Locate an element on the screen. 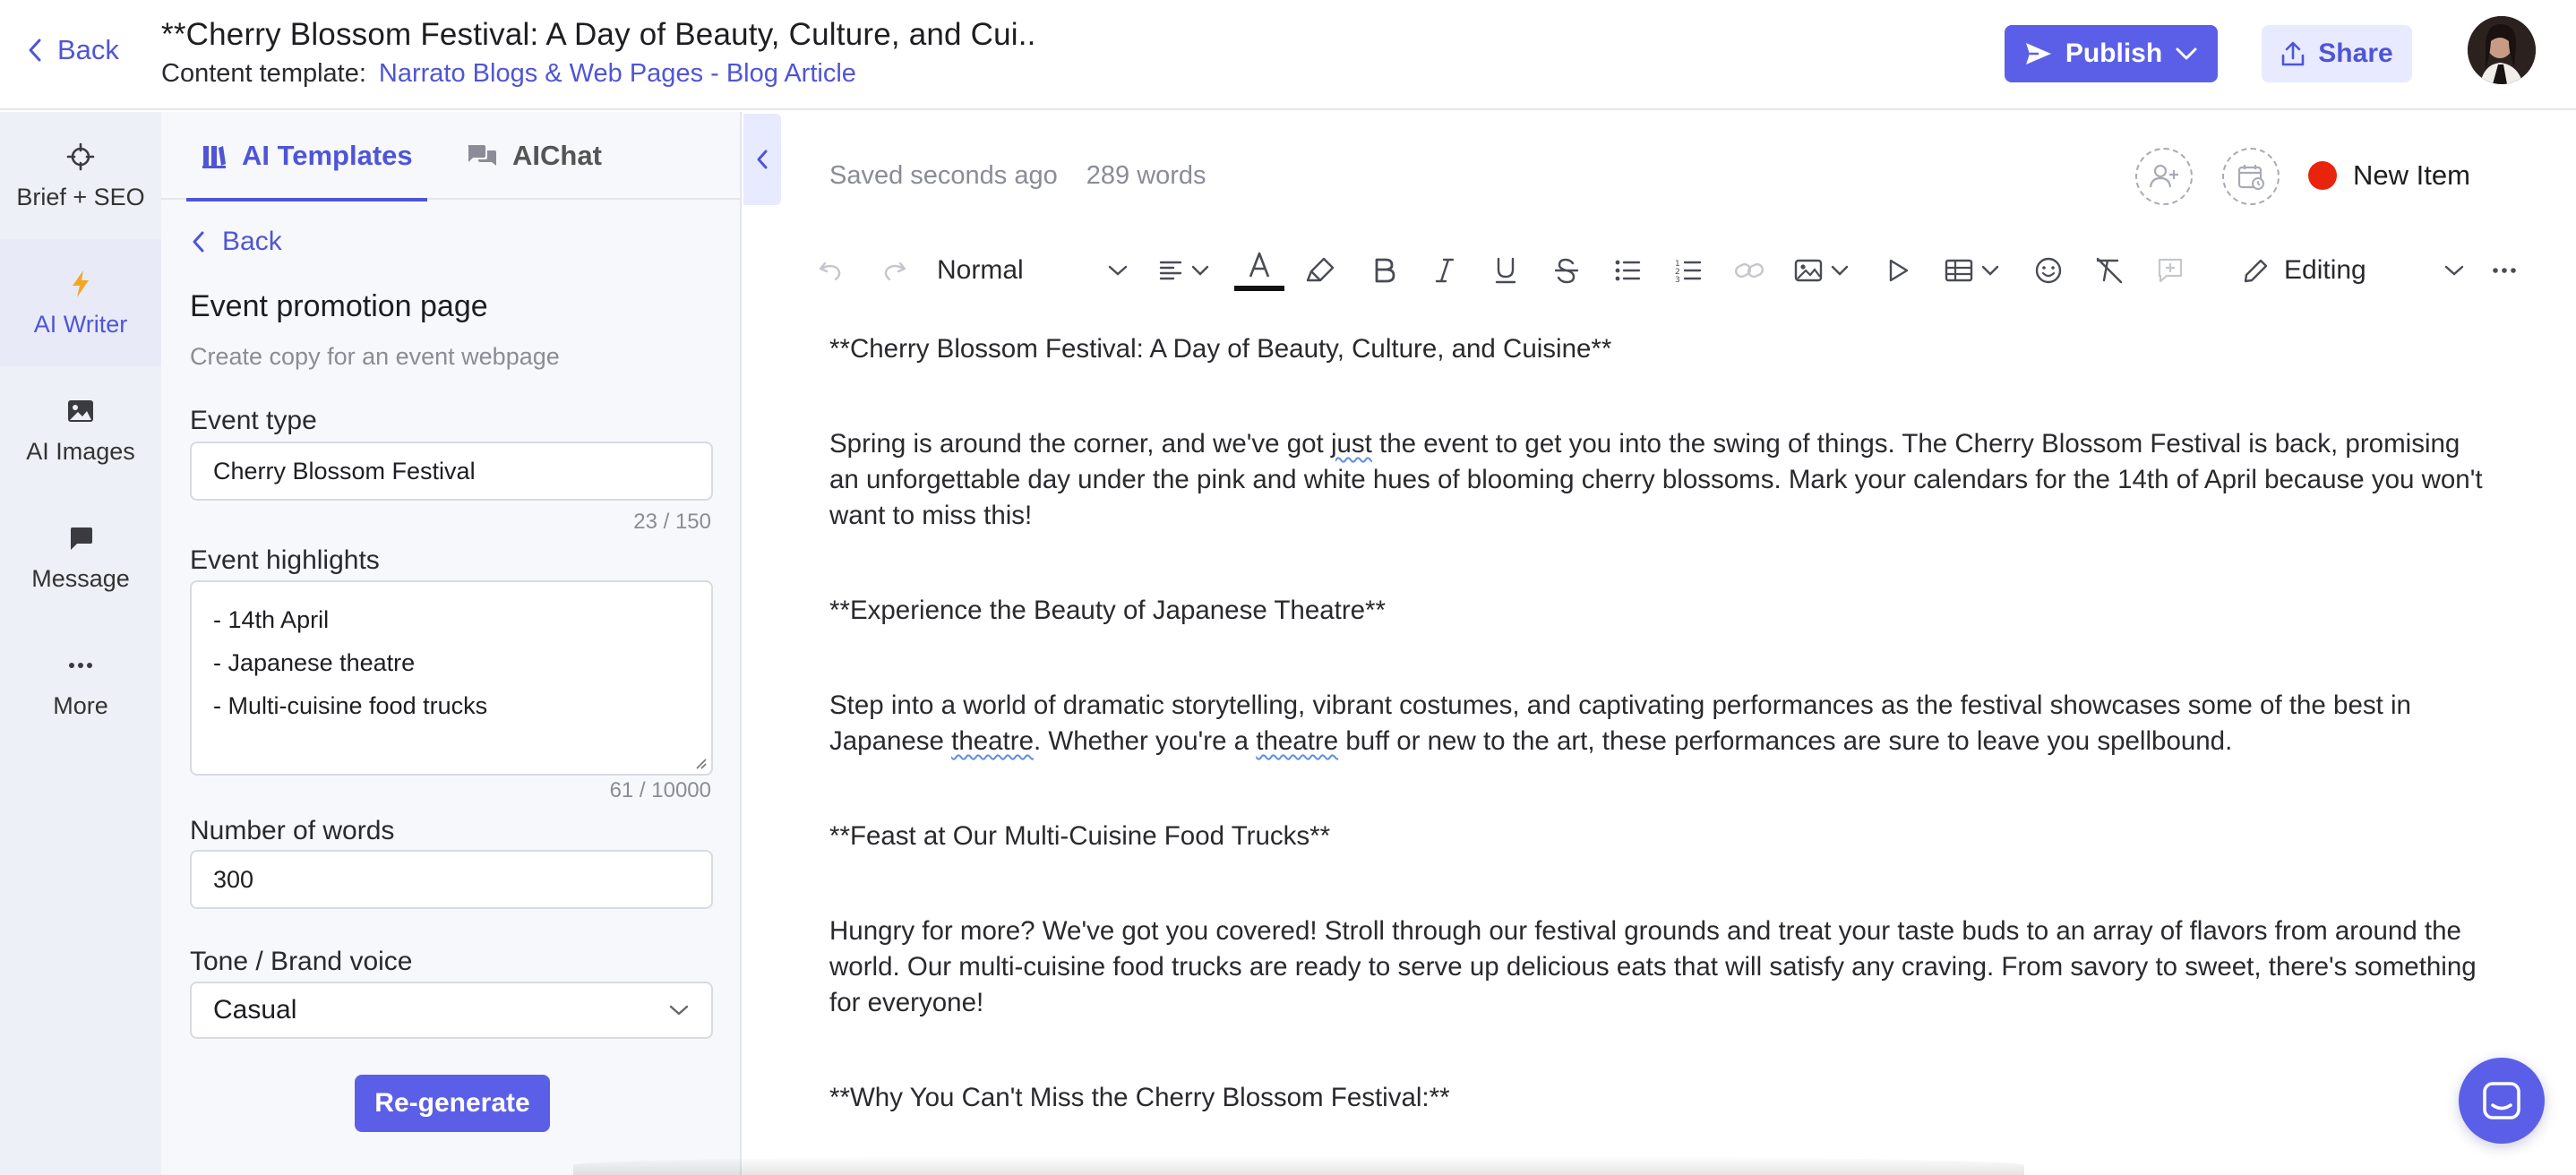  chat-support-icon is located at coordinates (2501, 1100).